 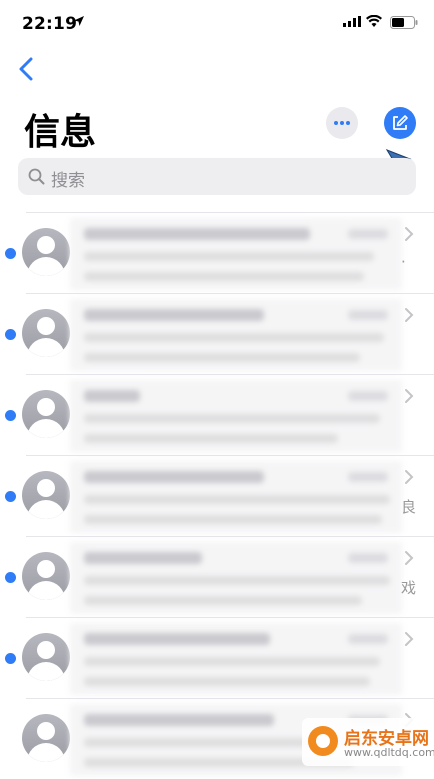 I want to click on back-chevron-icon, so click(x=28, y=69).